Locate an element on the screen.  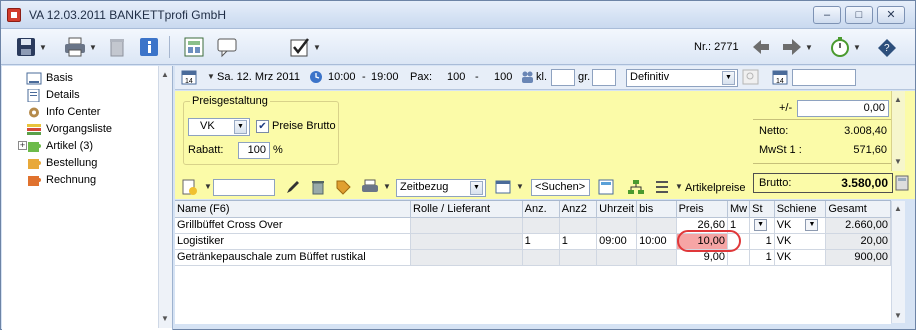
cell-preis: 26,60 is located at coordinates (702, 225).